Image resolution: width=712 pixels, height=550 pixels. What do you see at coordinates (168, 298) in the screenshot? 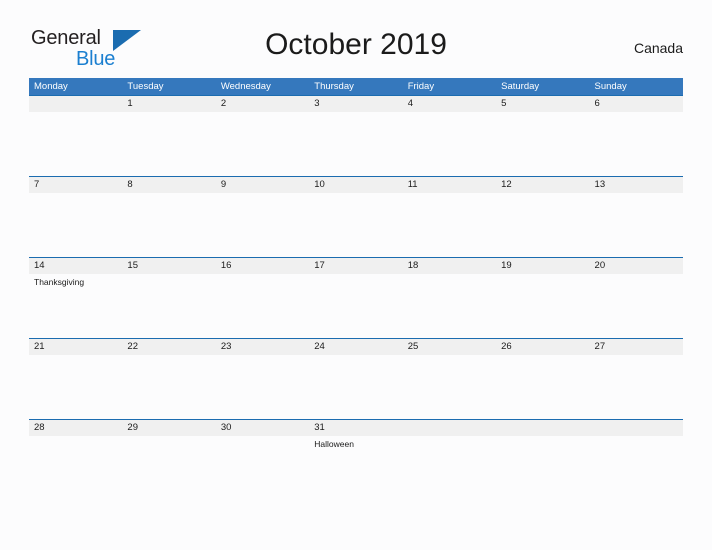
I see `day-cell: 15` at bounding box center [168, 298].